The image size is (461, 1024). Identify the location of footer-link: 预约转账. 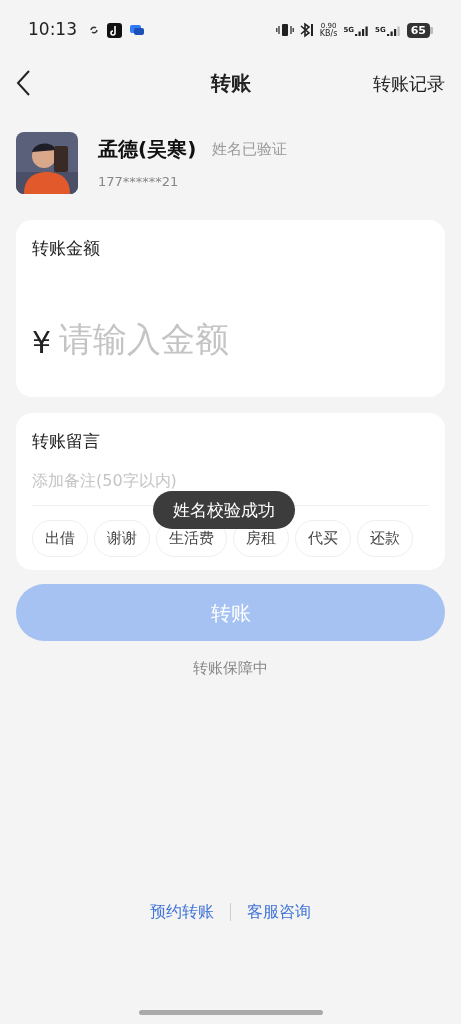
(182, 912).